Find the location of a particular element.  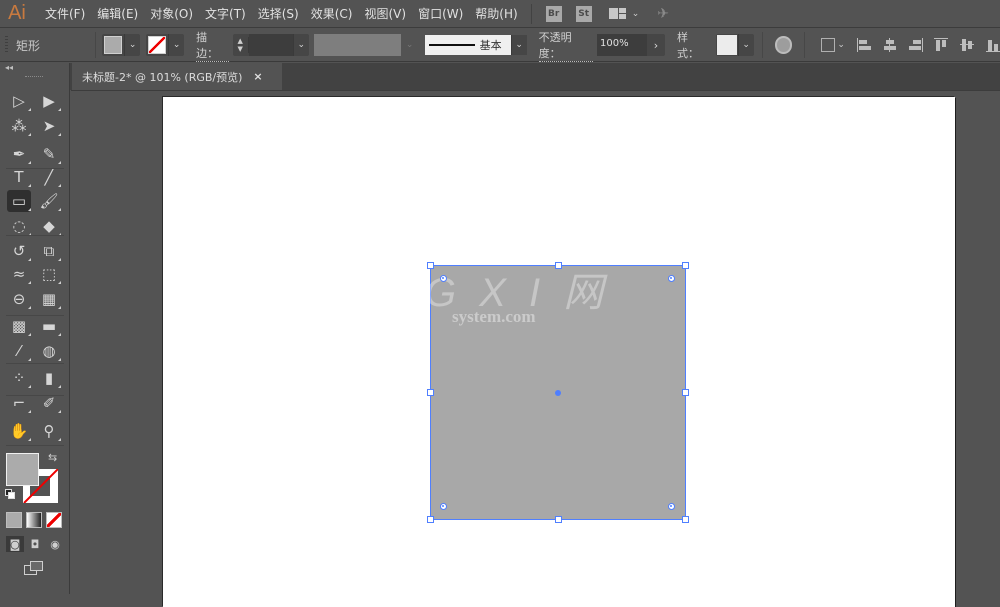

draw-normal-icon: ◙ is located at coordinates (15, 544).